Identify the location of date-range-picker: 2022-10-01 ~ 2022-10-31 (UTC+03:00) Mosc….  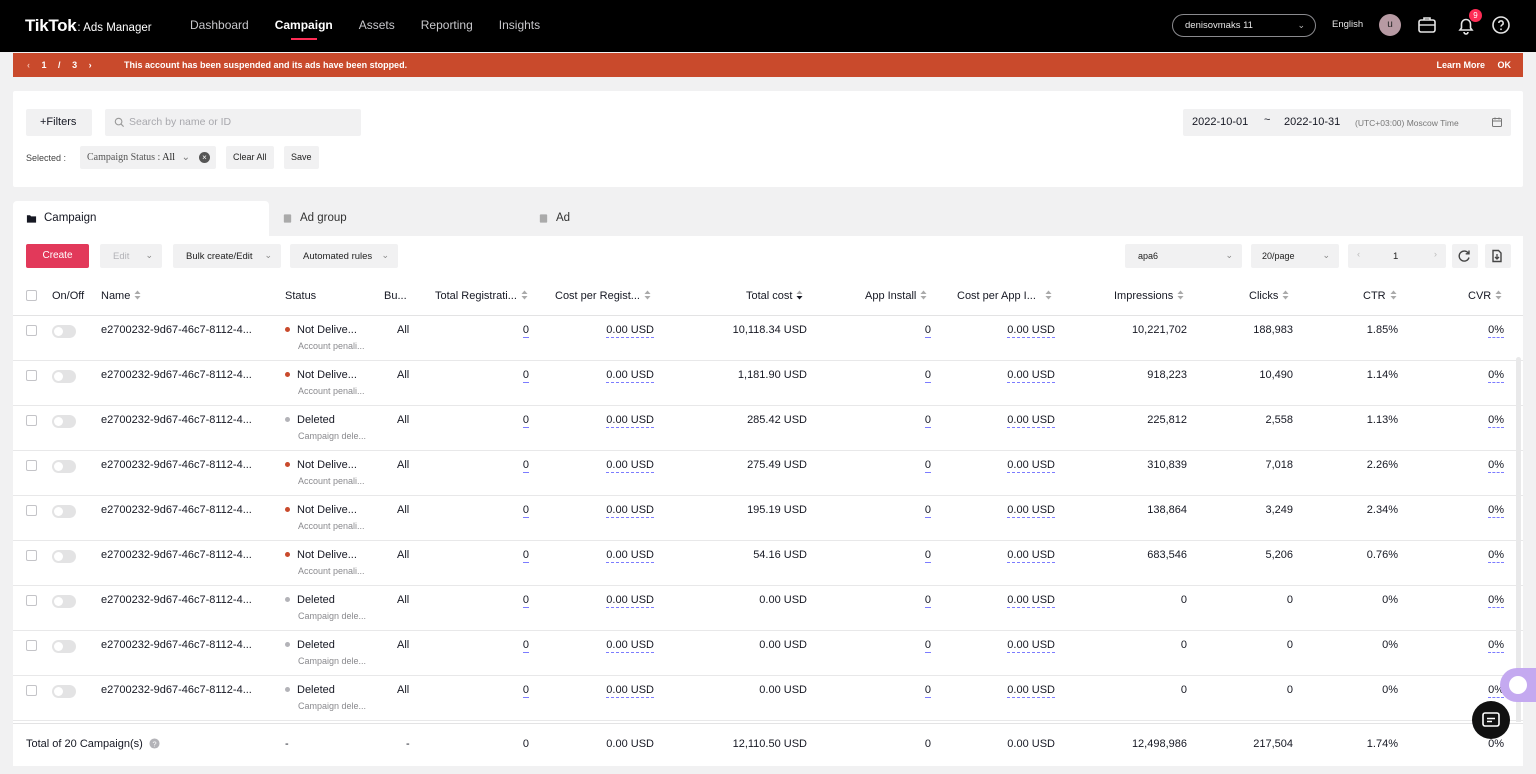
(1347, 122).